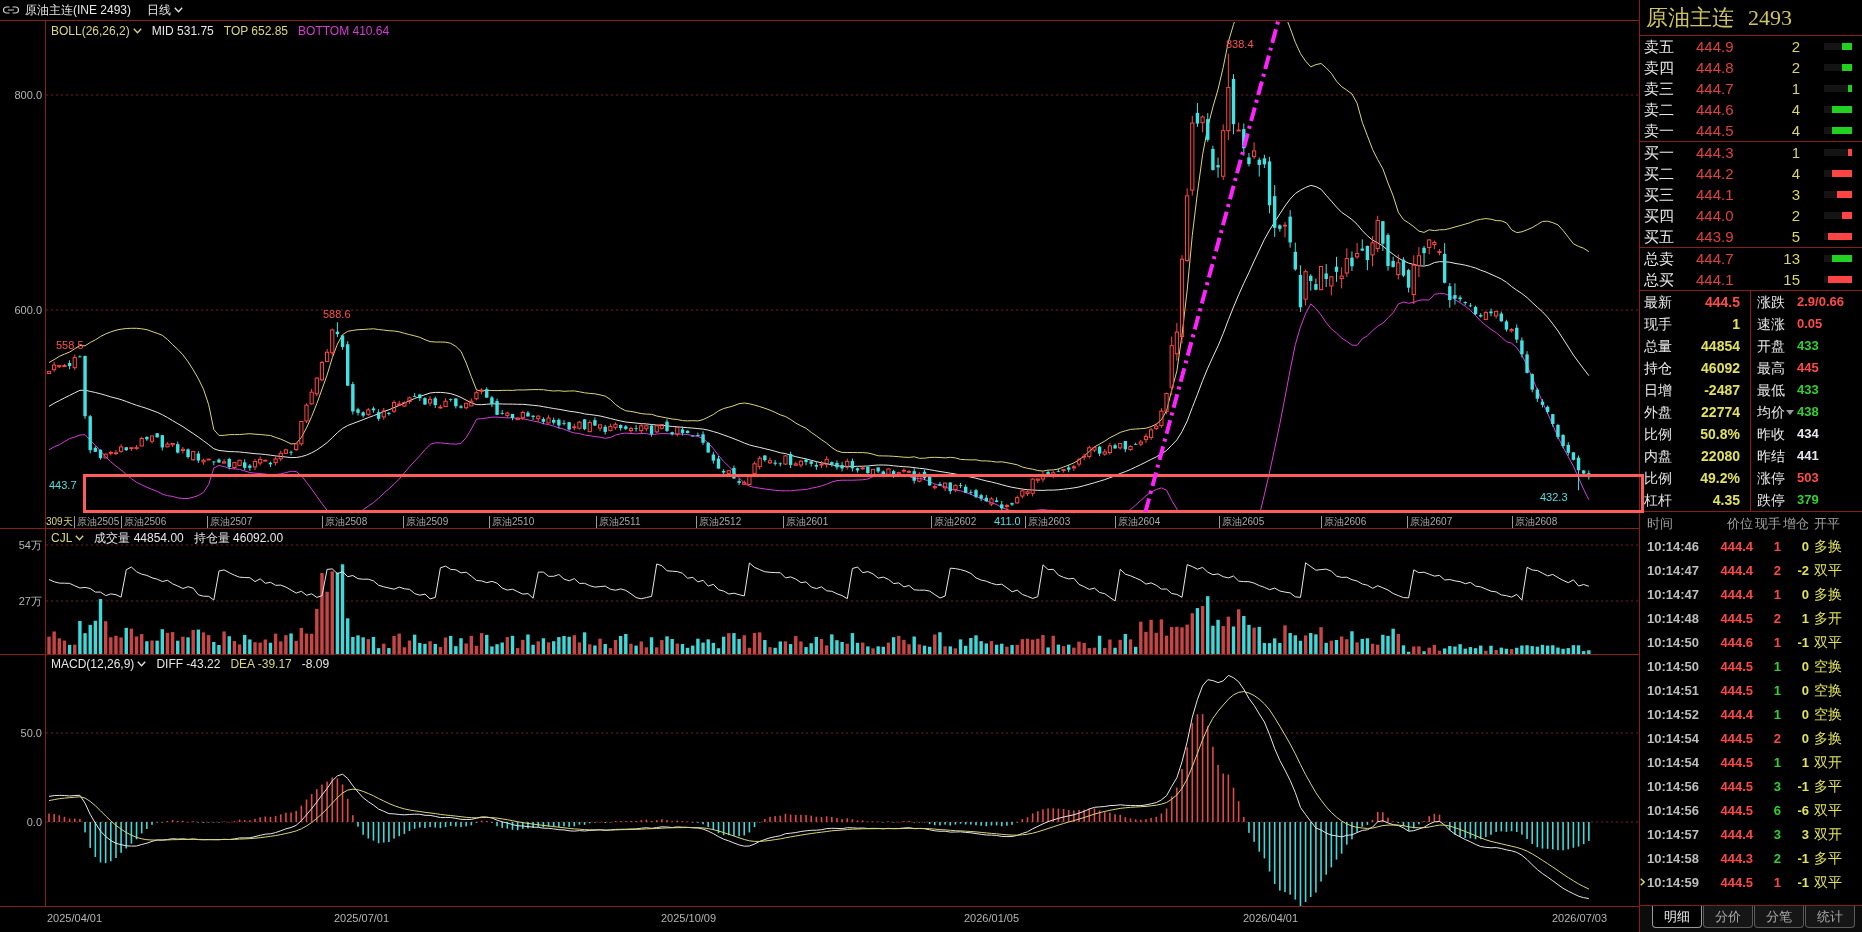 The height and width of the screenshot is (932, 1862). Describe the element at coordinates (1791, 279) in the screenshot. I see `depth-quantity: 15` at that location.